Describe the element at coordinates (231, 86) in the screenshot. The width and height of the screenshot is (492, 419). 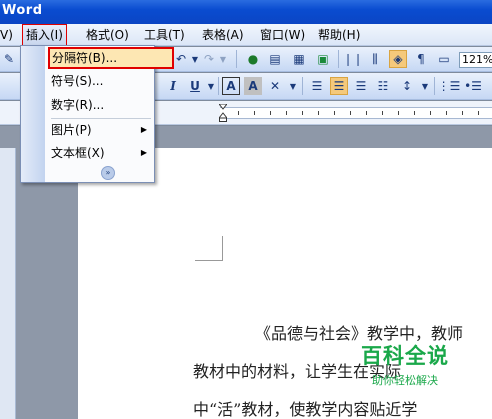
I see `char-border-button: A` at that location.